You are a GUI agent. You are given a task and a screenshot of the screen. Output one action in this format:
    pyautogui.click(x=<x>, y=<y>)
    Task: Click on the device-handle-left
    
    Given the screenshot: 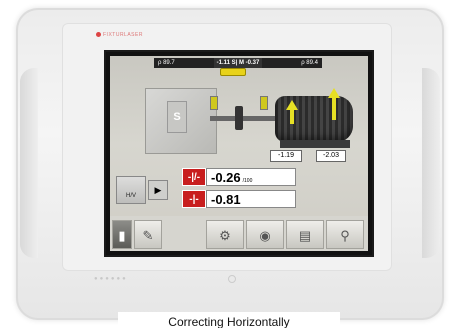 What is the action you would take?
    pyautogui.click(x=29, y=163)
    